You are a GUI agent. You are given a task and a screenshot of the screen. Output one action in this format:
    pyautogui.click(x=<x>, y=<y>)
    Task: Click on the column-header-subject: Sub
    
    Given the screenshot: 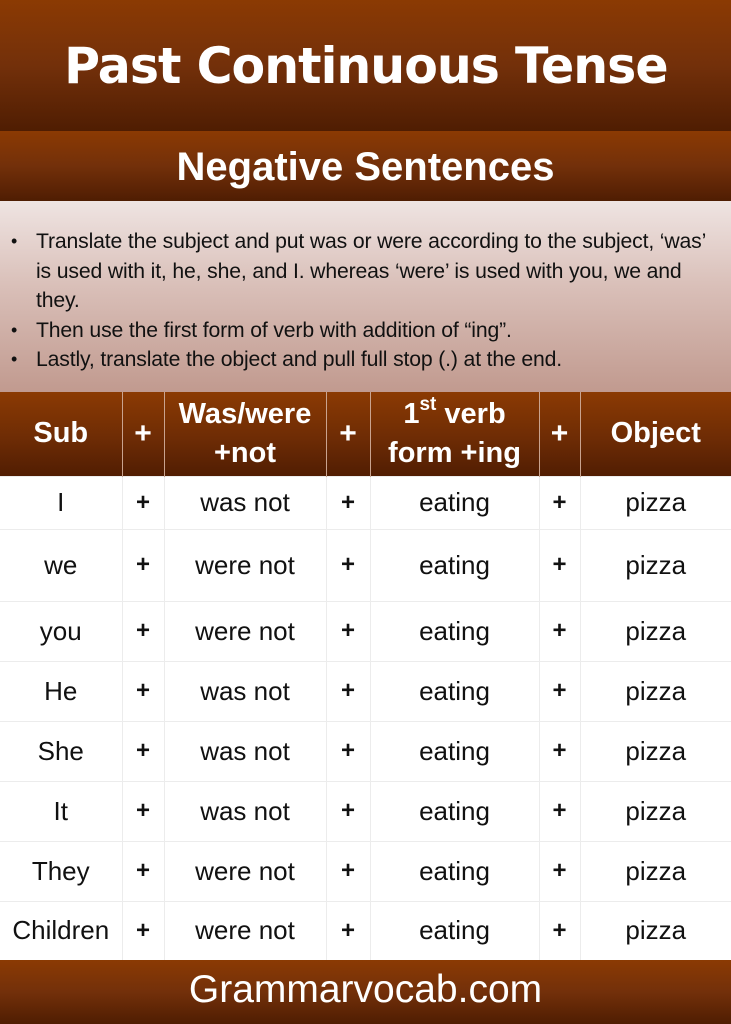 What is the action you would take?
    pyautogui.click(x=61, y=434)
    